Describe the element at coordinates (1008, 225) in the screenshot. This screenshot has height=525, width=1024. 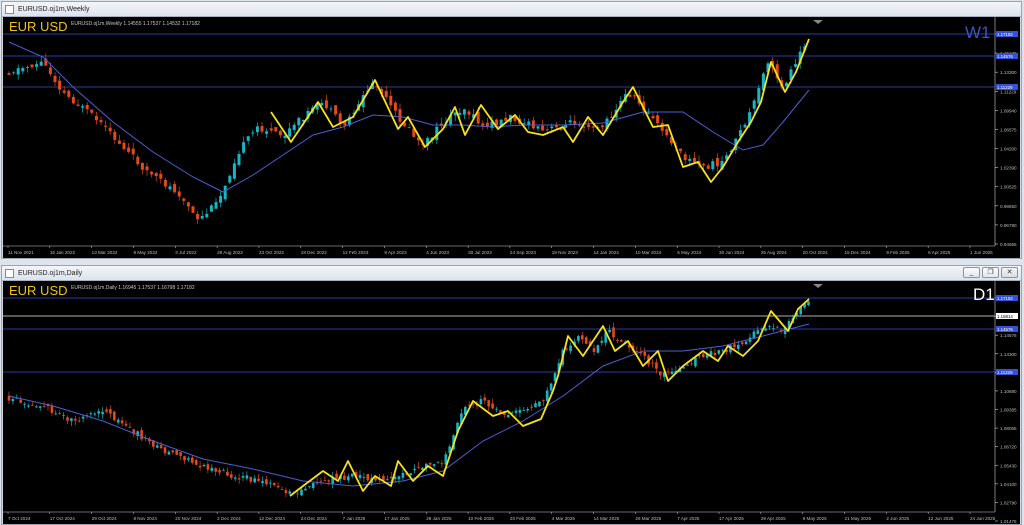
I see `price-tick-label: 0.96780` at that location.